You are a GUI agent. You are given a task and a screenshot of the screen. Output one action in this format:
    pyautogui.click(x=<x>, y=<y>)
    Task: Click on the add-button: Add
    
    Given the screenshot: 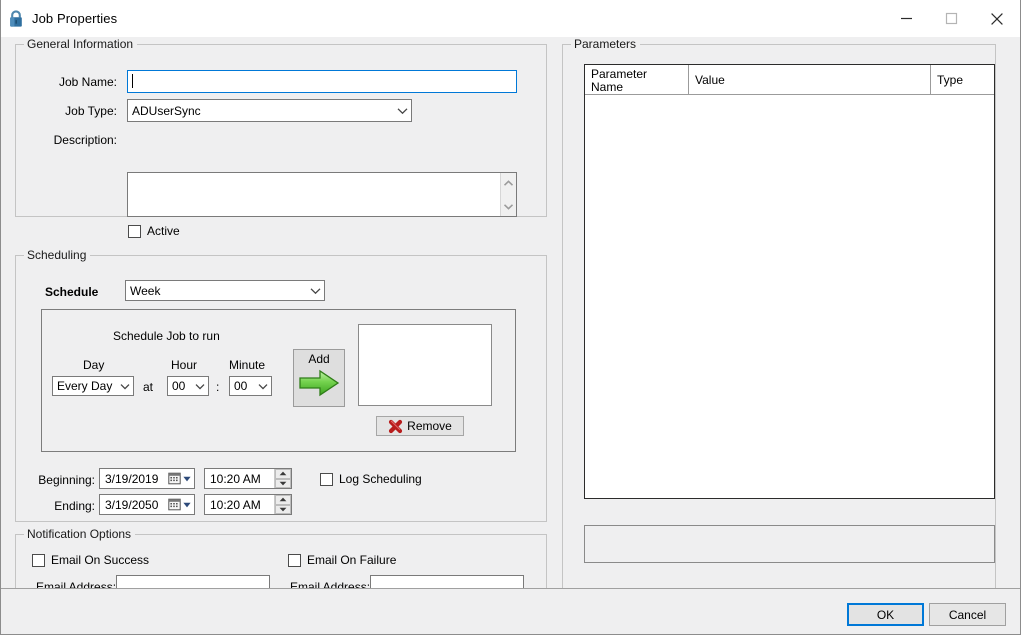 What is the action you would take?
    pyautogui.click(x=319, y=378)
    